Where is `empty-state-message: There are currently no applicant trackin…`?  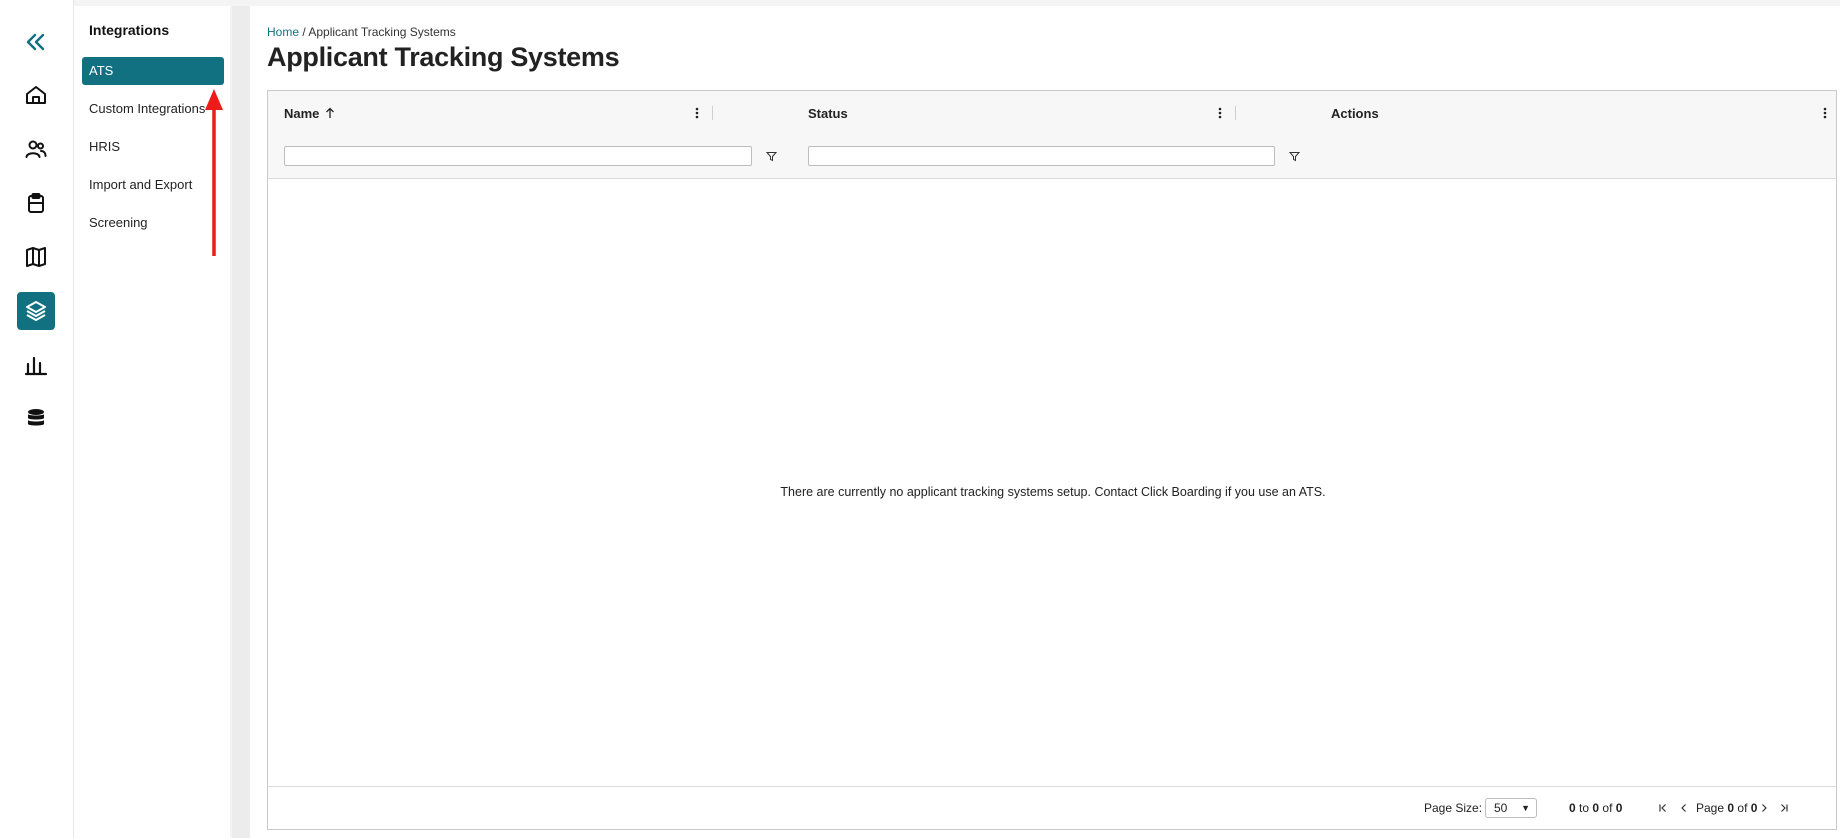
empty-state-message: There are currently no applicant trackin… is located at coordinates (1053, 492).